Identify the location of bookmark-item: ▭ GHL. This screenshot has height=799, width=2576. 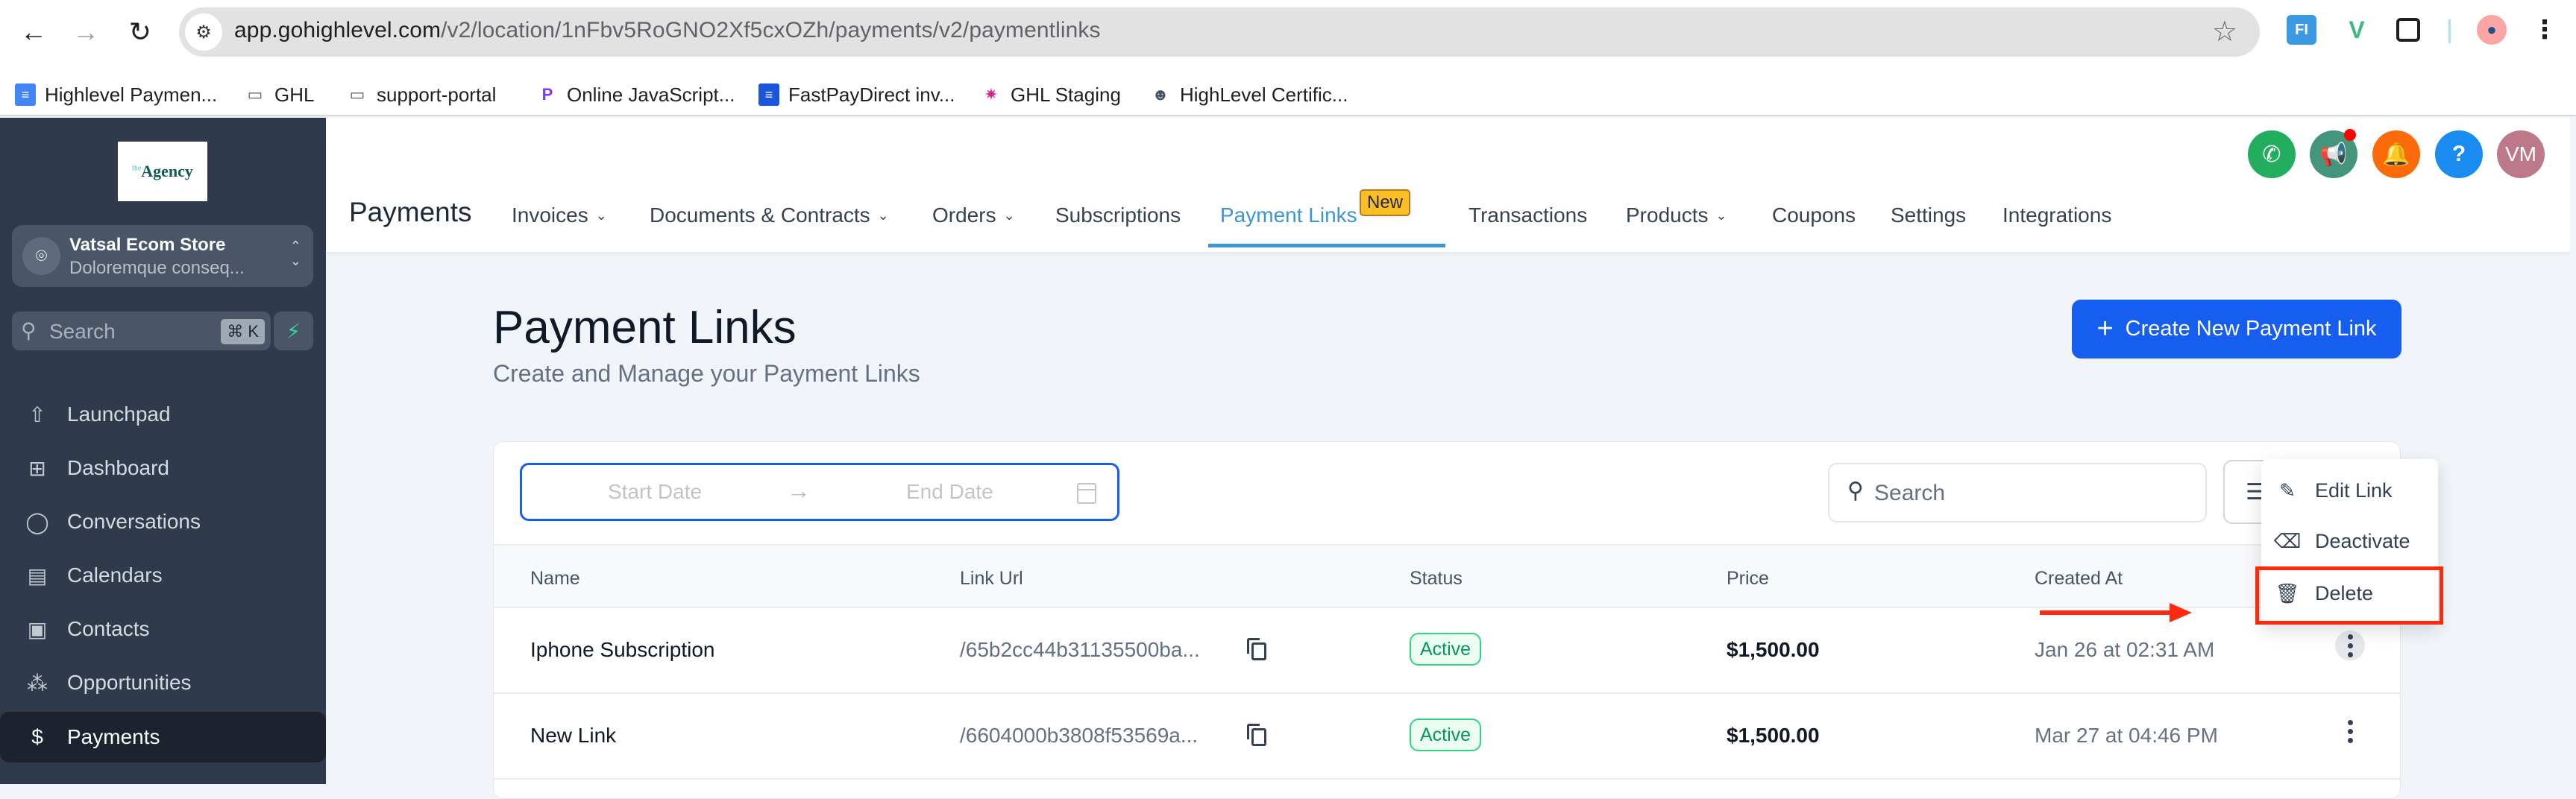
(280, 95).